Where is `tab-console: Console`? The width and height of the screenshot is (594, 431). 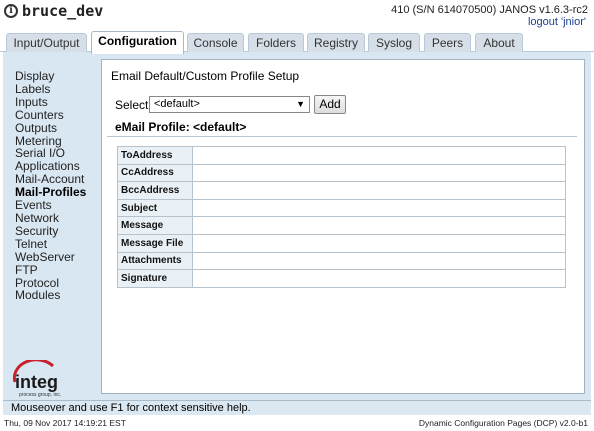
tab-console: Console is located at coordinates (215, 43).